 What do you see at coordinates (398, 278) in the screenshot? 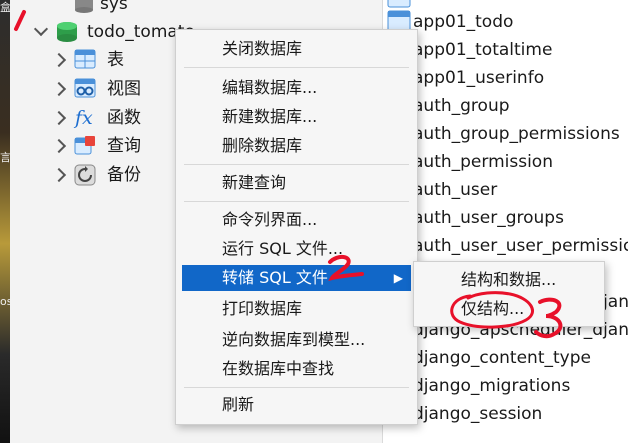
I see `submenu-arrow-icon: ▶` at bounding box center [398, 278].